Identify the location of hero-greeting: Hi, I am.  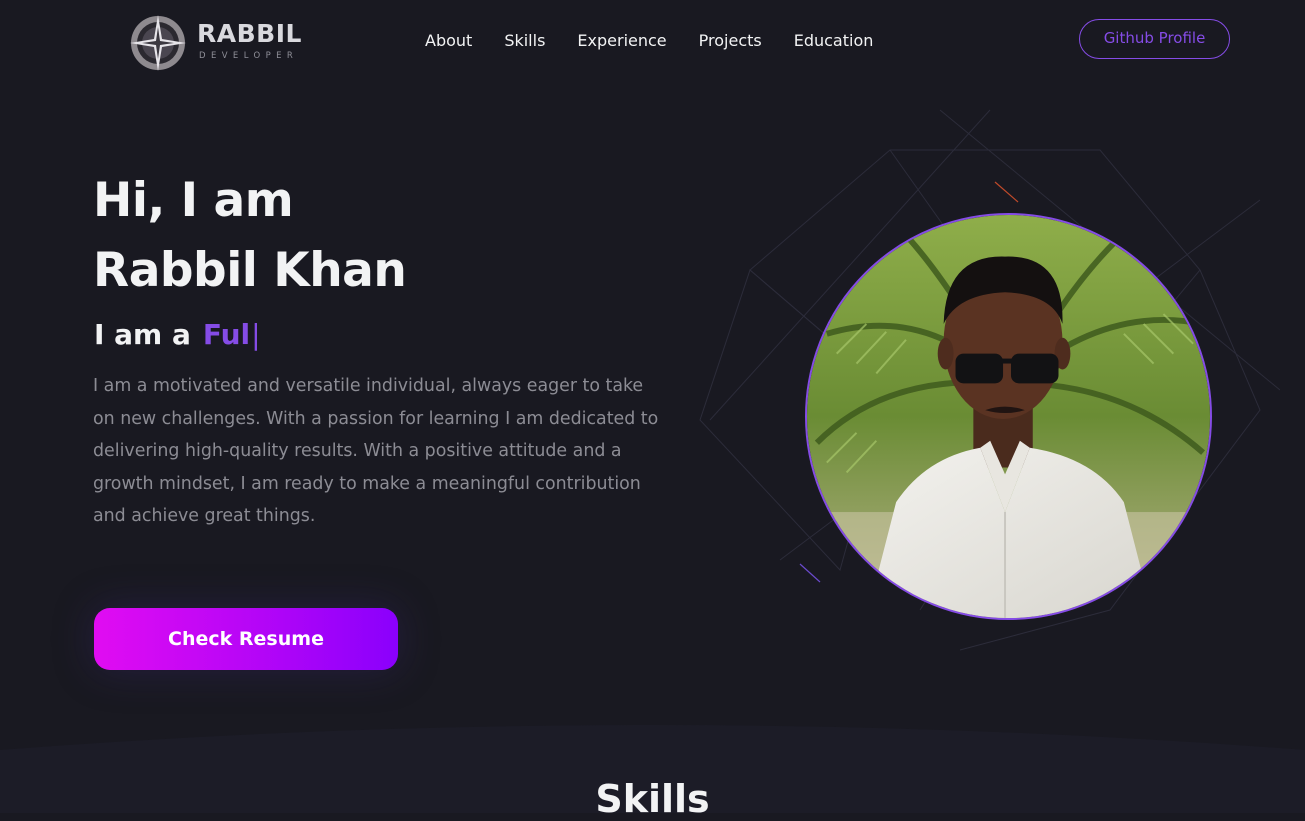
(193, 200).